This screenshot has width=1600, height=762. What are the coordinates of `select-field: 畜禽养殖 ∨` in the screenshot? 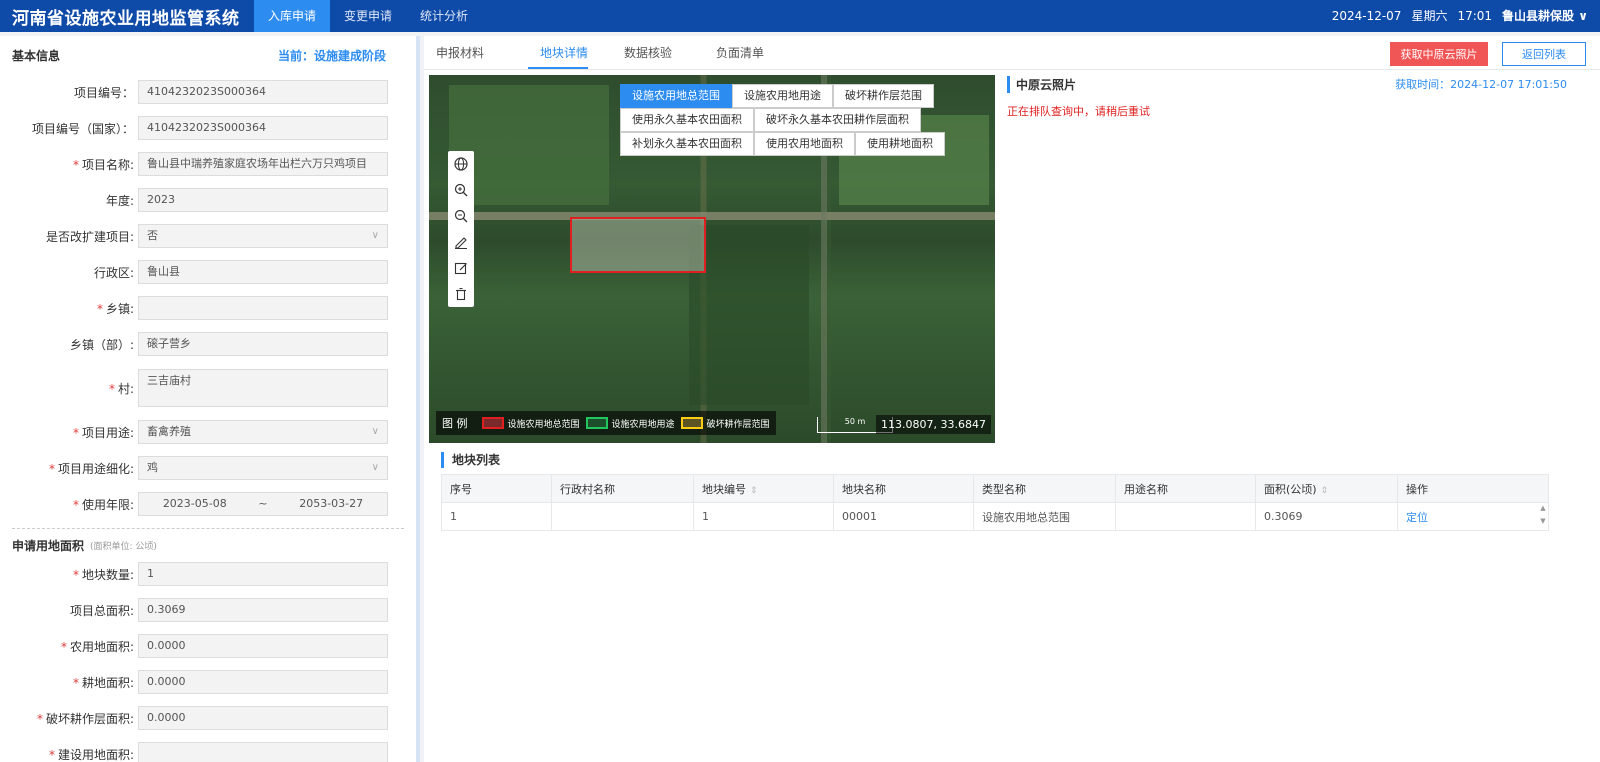 It's located at (263, 432).